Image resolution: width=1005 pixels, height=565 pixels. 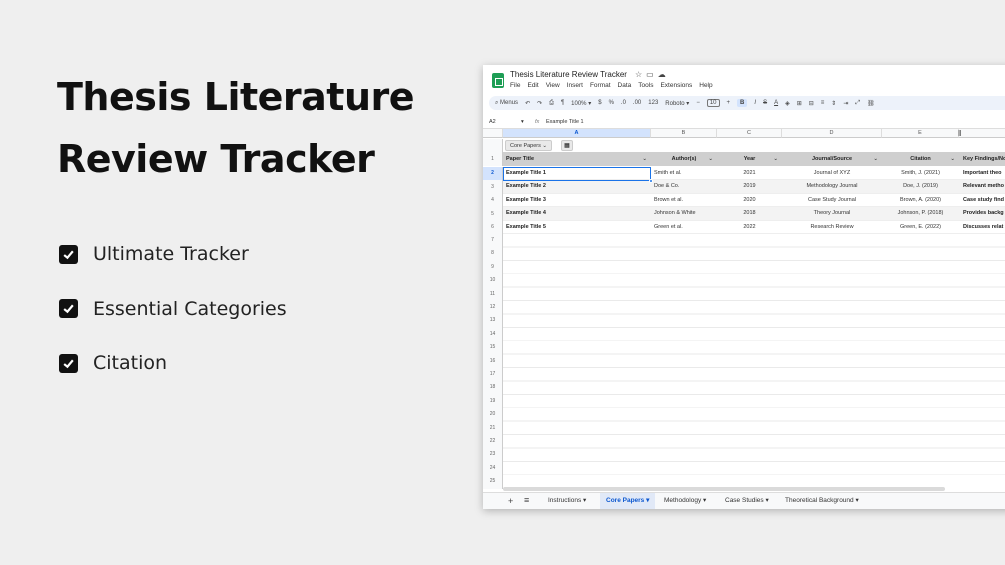 What do you see at coordinates (578, 227) in the screenshot?
I see `cell-title: Example Title 5` at bounding box center [578, 227].